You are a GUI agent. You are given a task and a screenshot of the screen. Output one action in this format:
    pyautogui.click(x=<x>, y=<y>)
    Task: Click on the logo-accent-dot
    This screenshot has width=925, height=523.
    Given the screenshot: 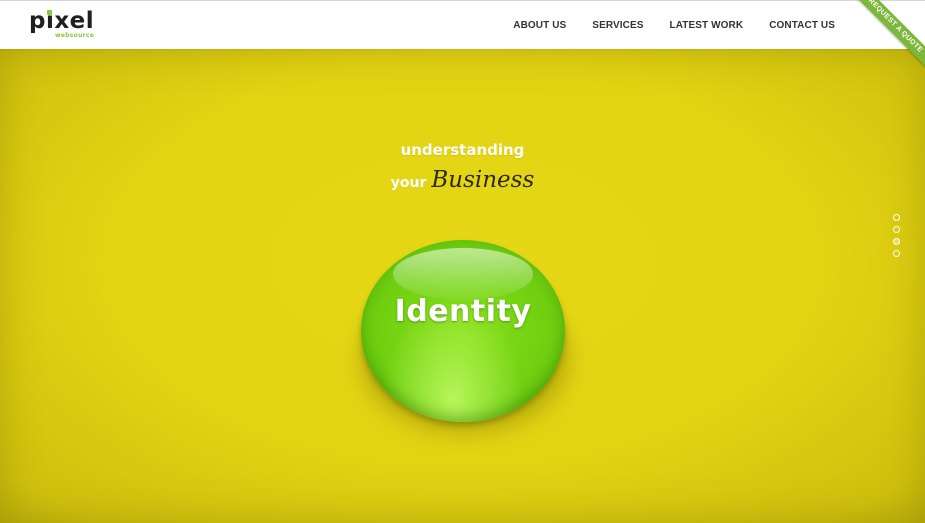 What is the action you would take?
    pyautogui.click(x=49, y=12)
    